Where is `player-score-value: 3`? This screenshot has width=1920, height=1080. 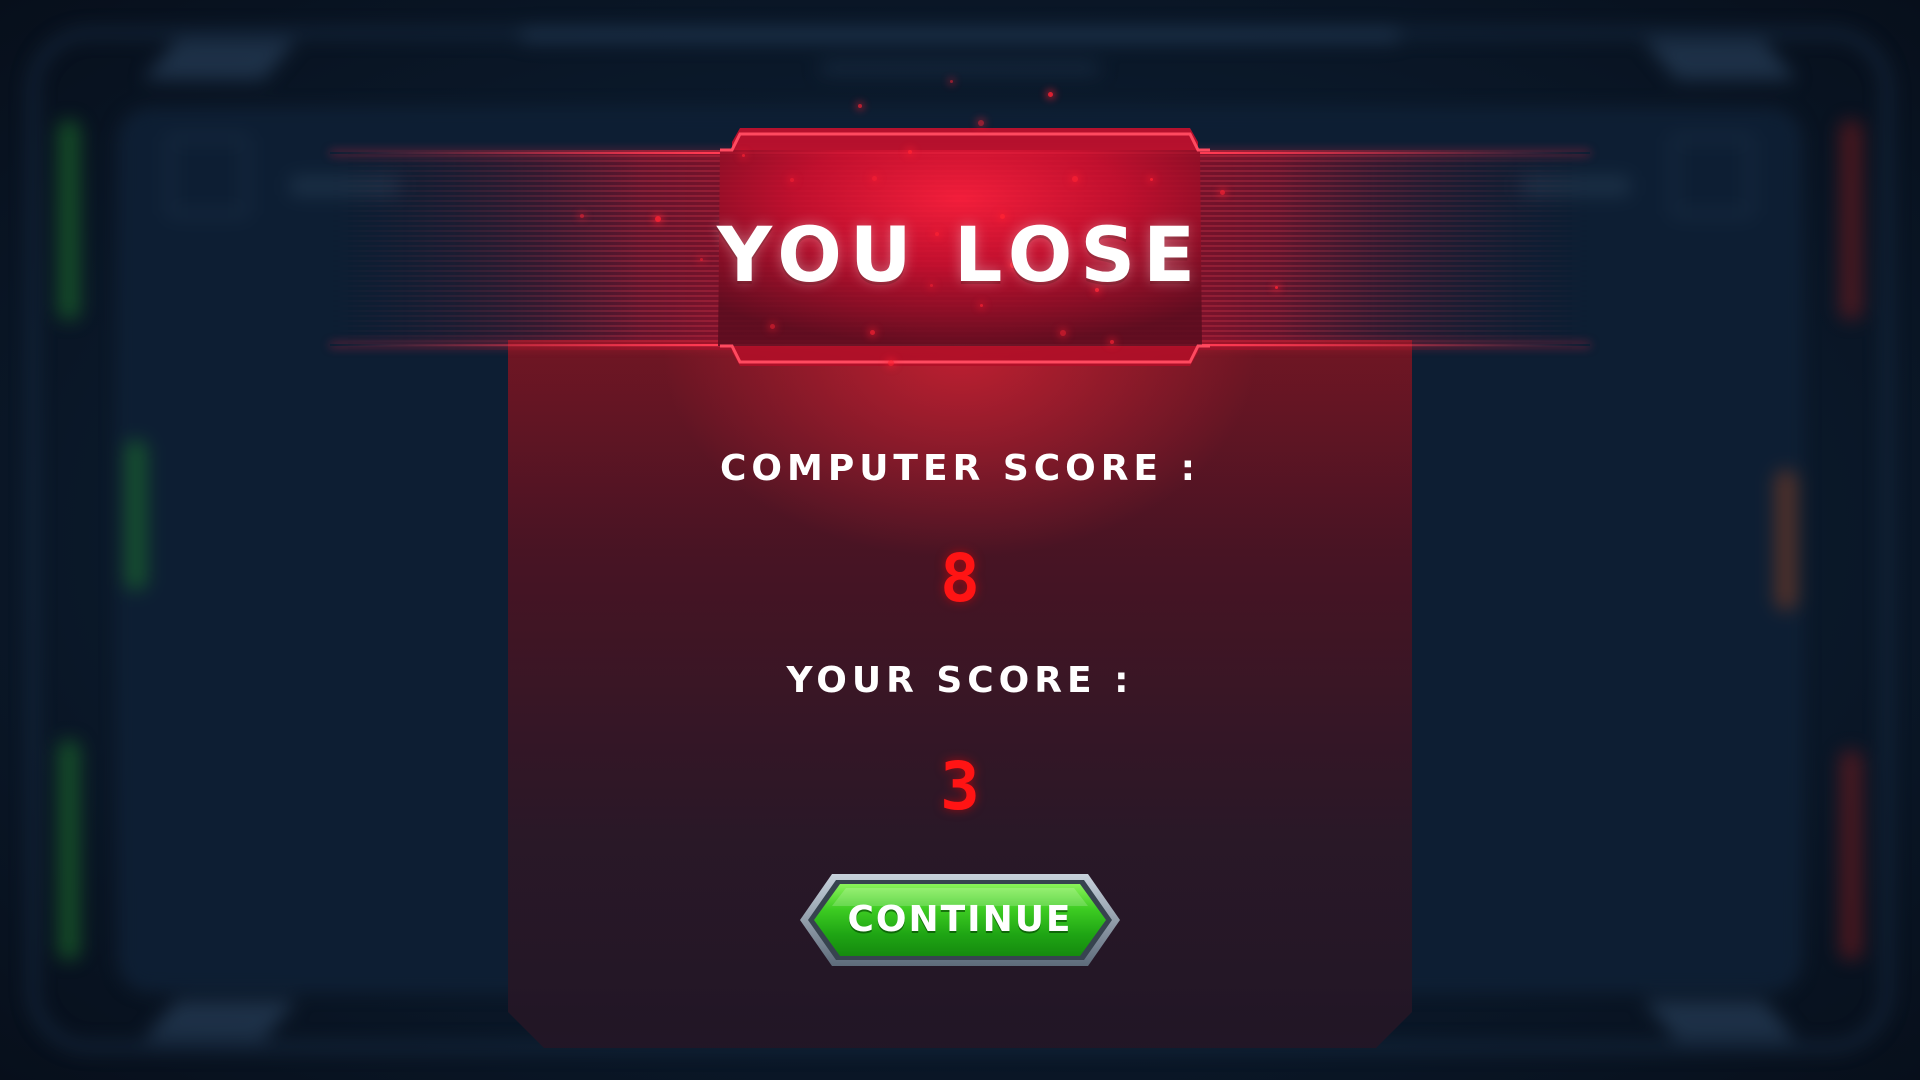 player-score-value: 3 is located at coordinates (960, 786).